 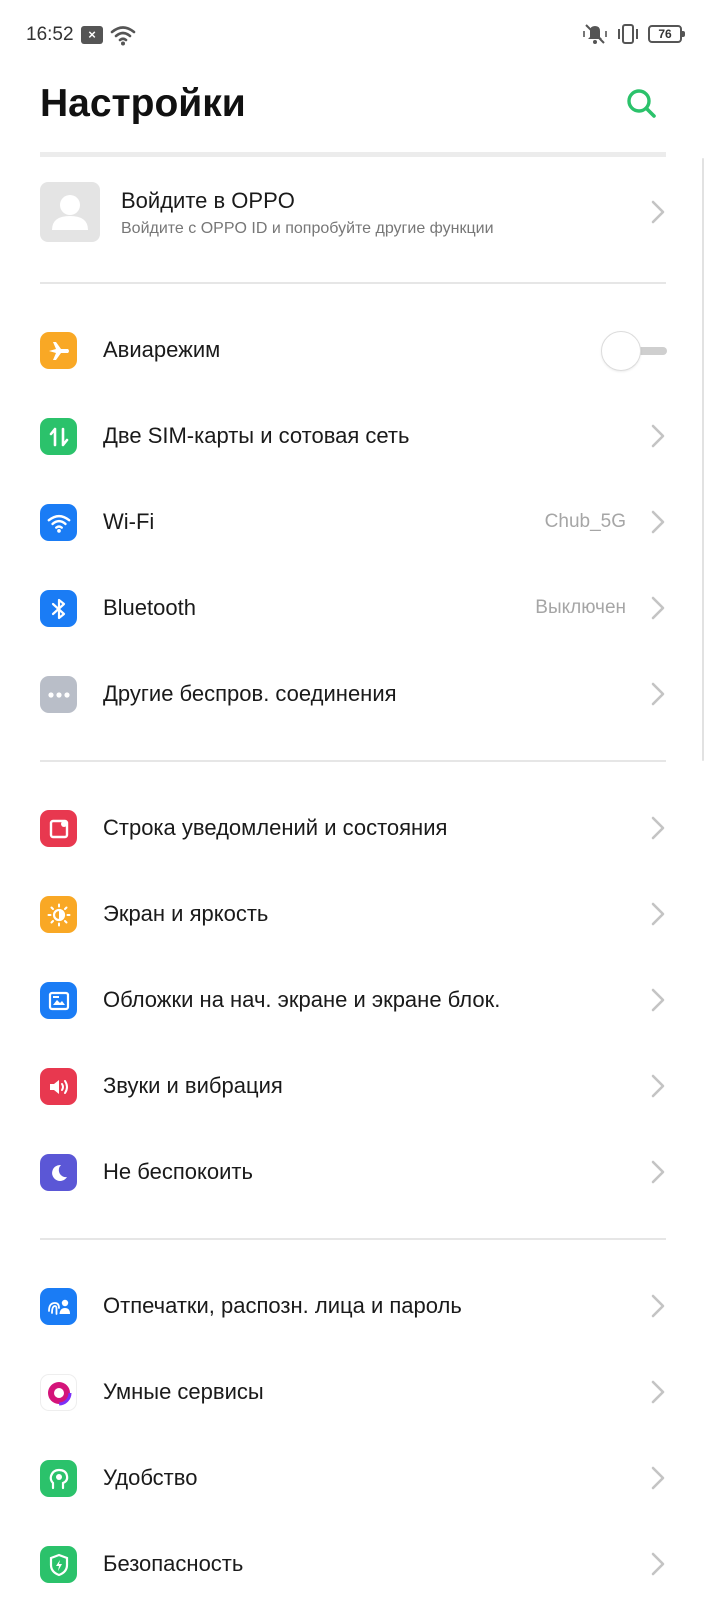 I want to click on settings-item-wallpapers: Обложки на нач. экране и экране блок., so click(x=360, y=1000).